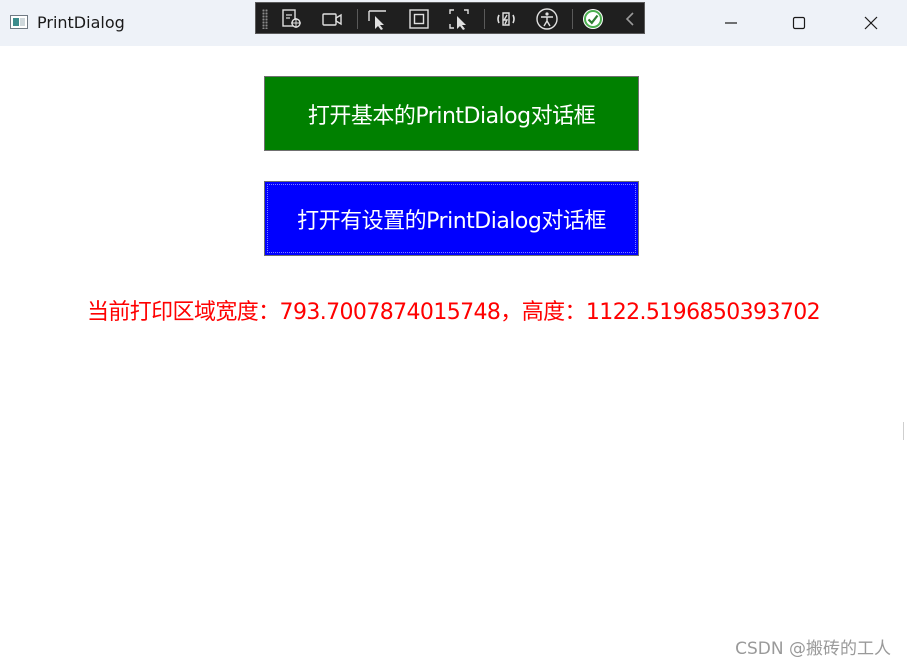 This screenshot has width=907, height=664. I want to click on maximize-icon, so click(799, 23).